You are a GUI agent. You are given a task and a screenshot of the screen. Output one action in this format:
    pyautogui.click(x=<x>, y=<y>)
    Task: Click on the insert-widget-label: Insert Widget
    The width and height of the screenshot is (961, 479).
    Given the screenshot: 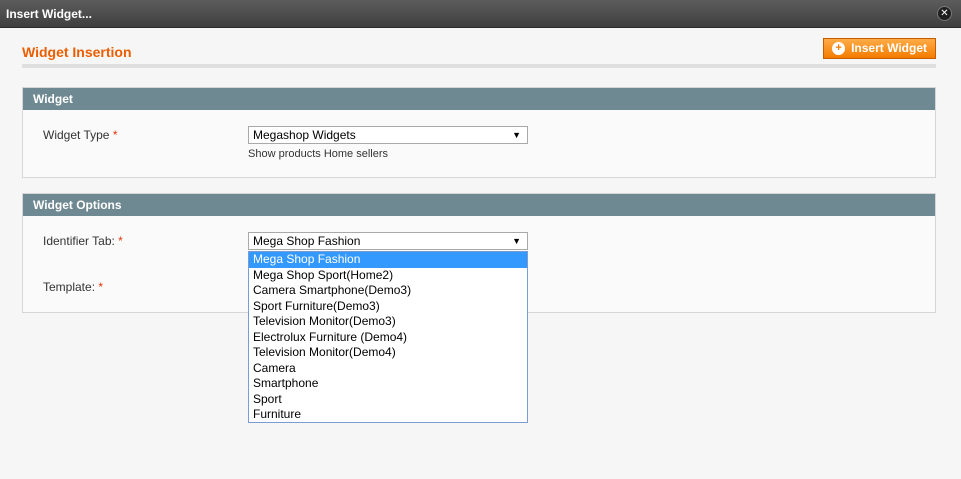 What is the action you would take?
    pyautogui.click(x=889, y=48)
    